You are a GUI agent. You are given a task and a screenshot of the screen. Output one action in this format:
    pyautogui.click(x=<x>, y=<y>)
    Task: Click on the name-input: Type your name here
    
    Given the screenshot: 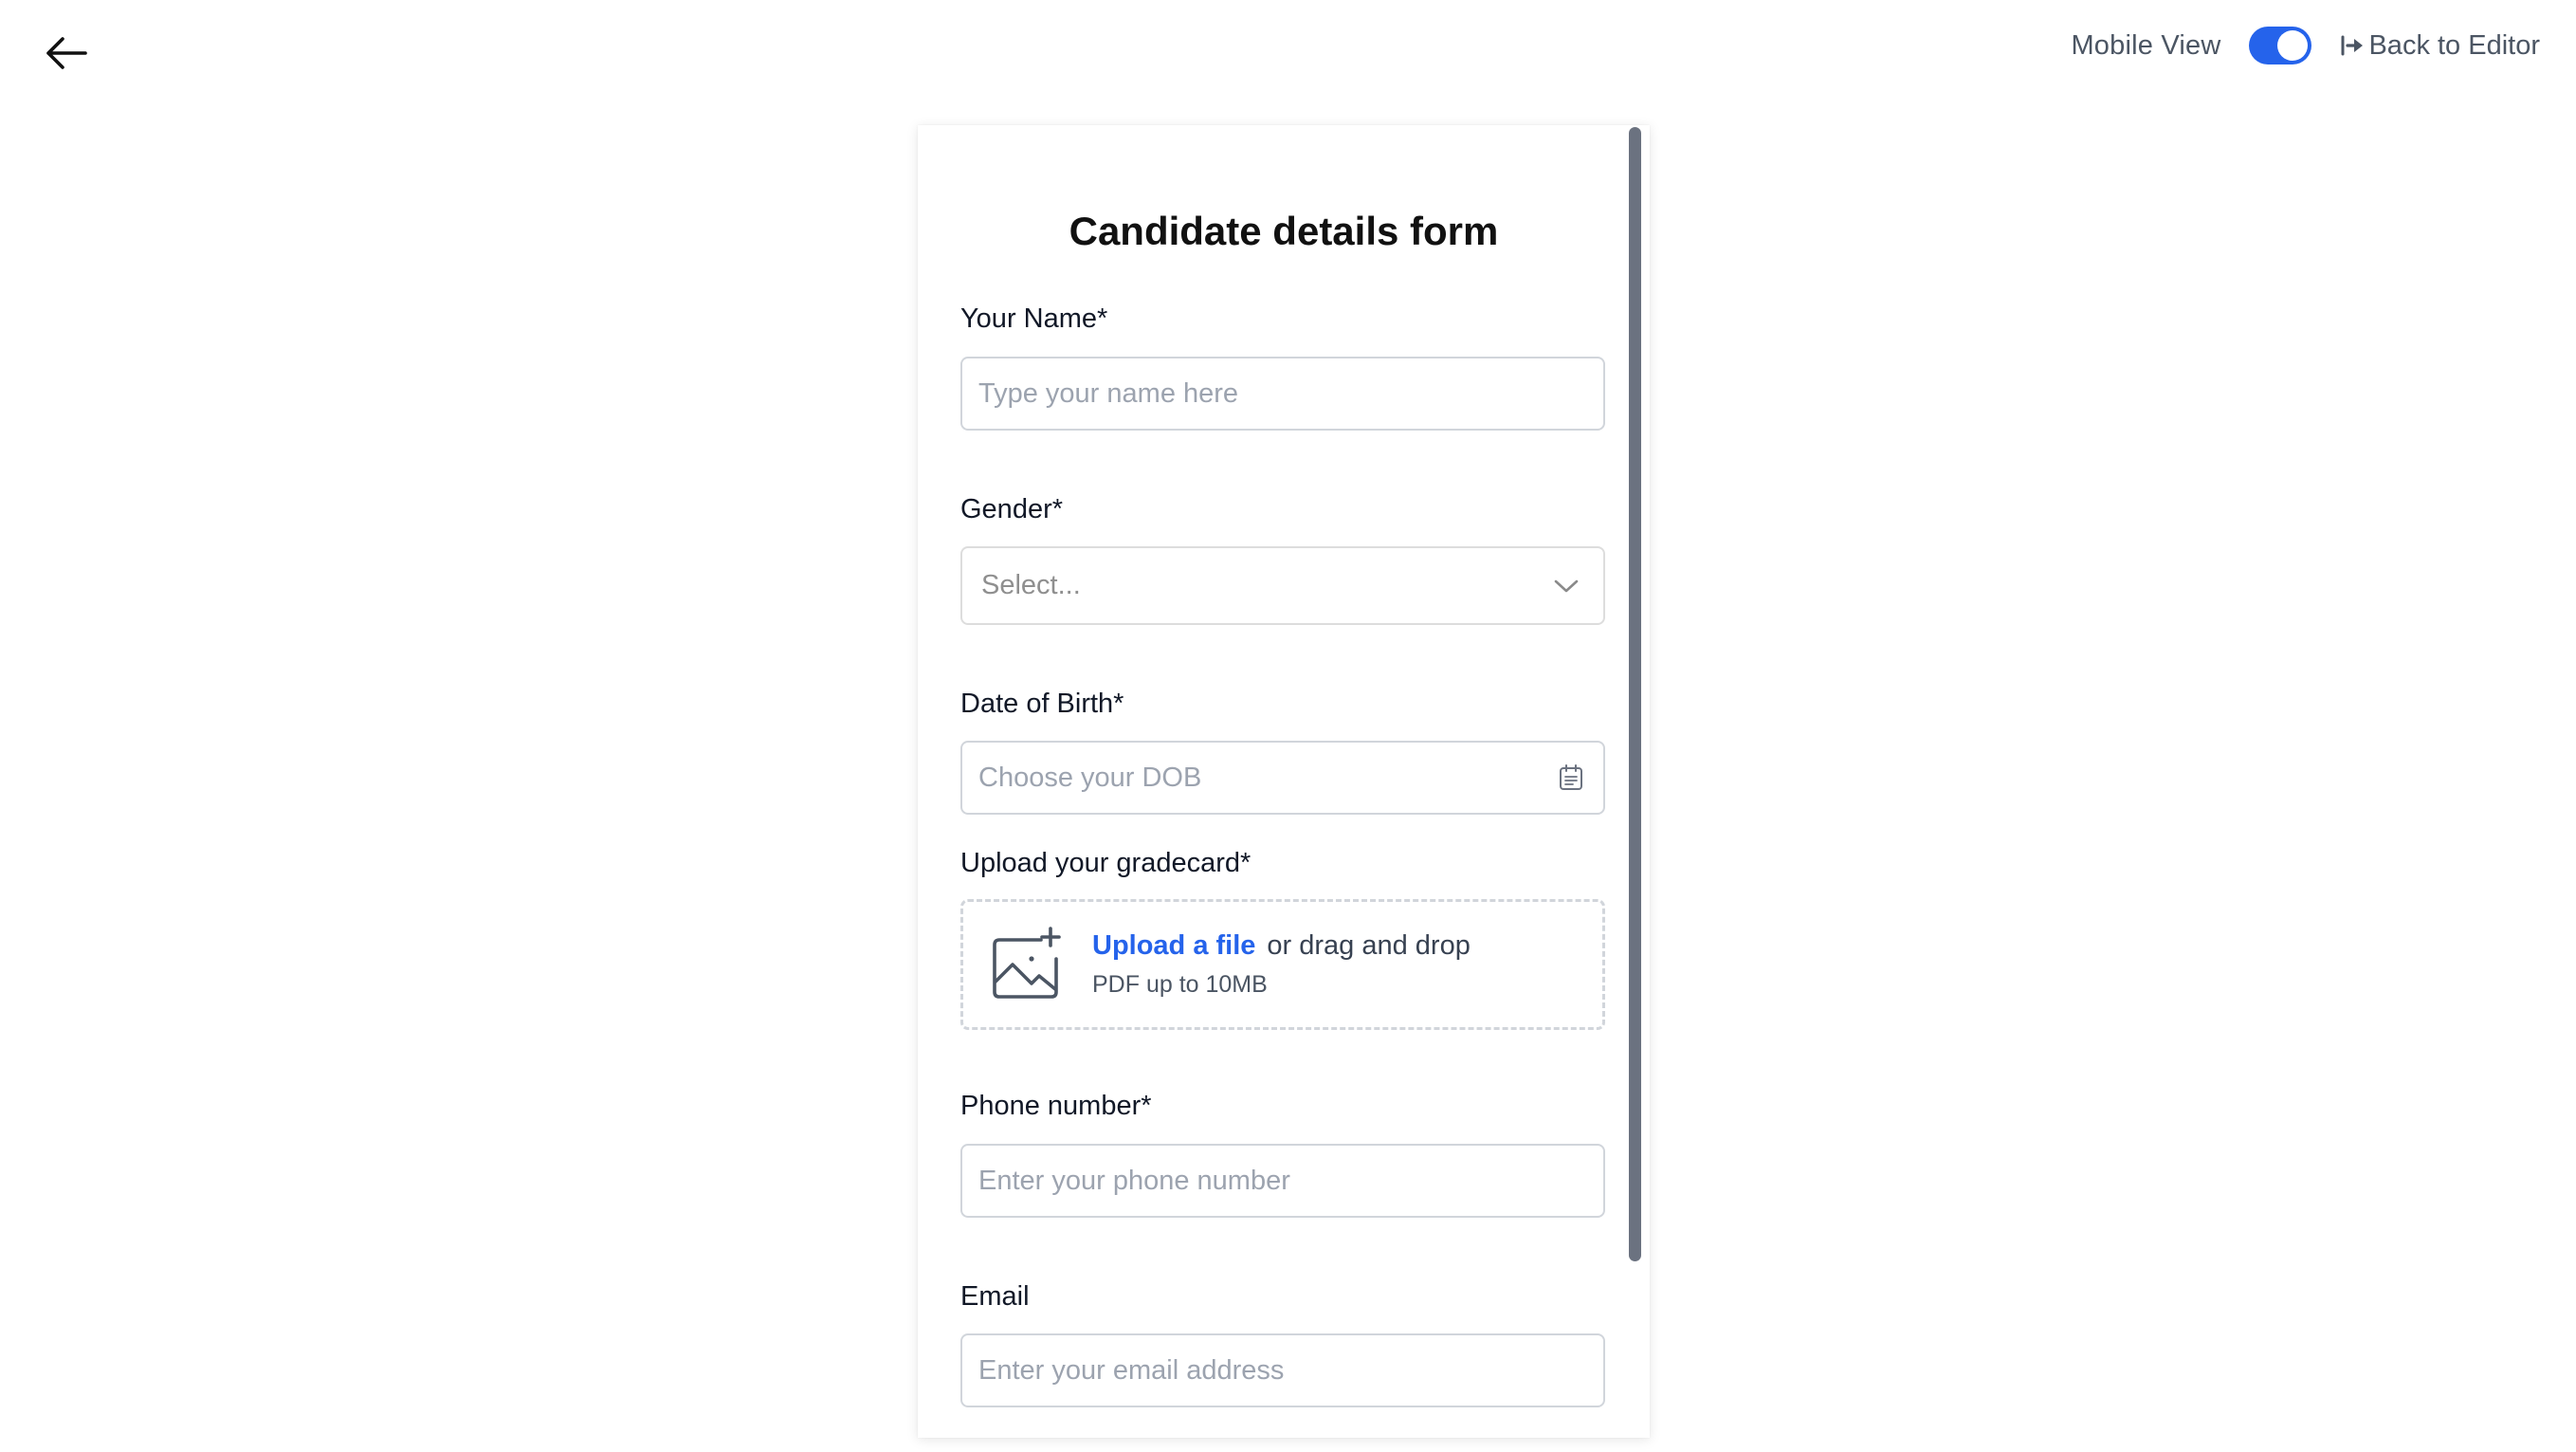 What is the action you would take?
    pyautogui.click(x=1282, y=394)
    